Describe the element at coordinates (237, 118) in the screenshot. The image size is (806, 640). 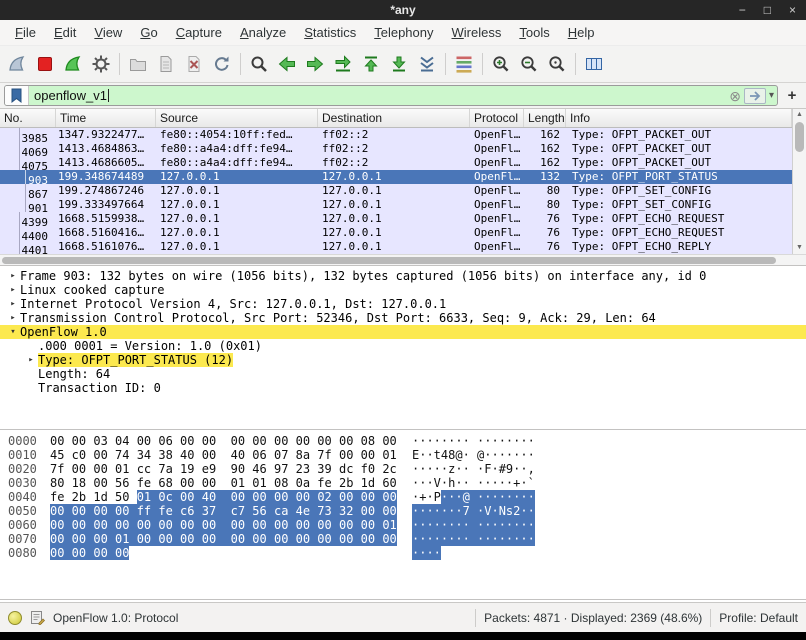
I see `column-source: Source` at that location.